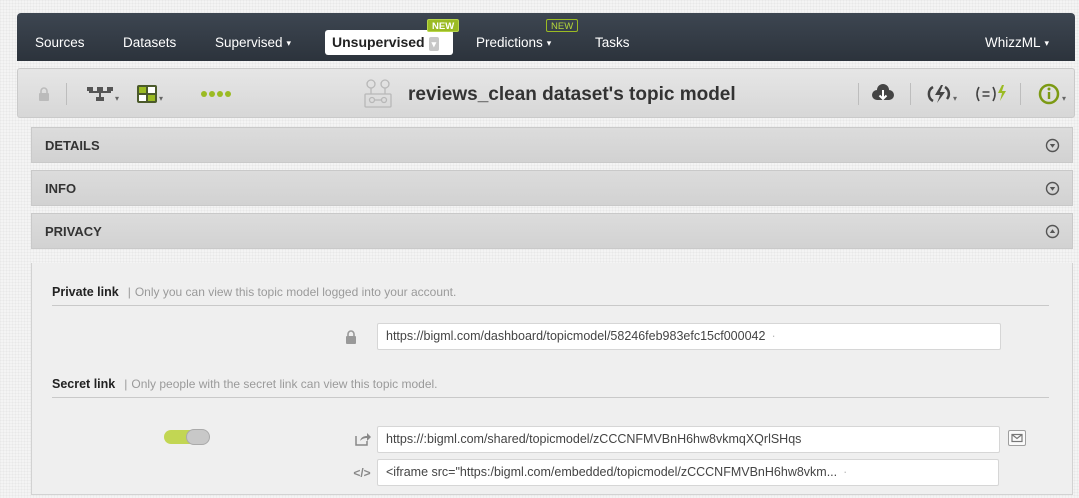 The image size is (1079, 498). I want to click on nav-sources: Sources, so click(60, 37).